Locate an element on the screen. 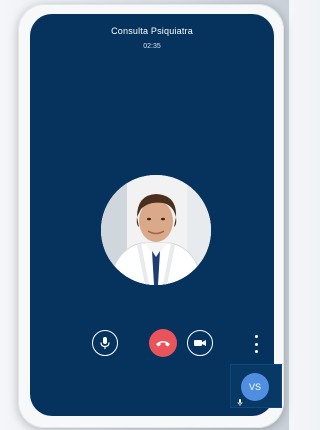 The width and height of the screenshot is (320, 430). call-controls is located at coordinates (152, 344).